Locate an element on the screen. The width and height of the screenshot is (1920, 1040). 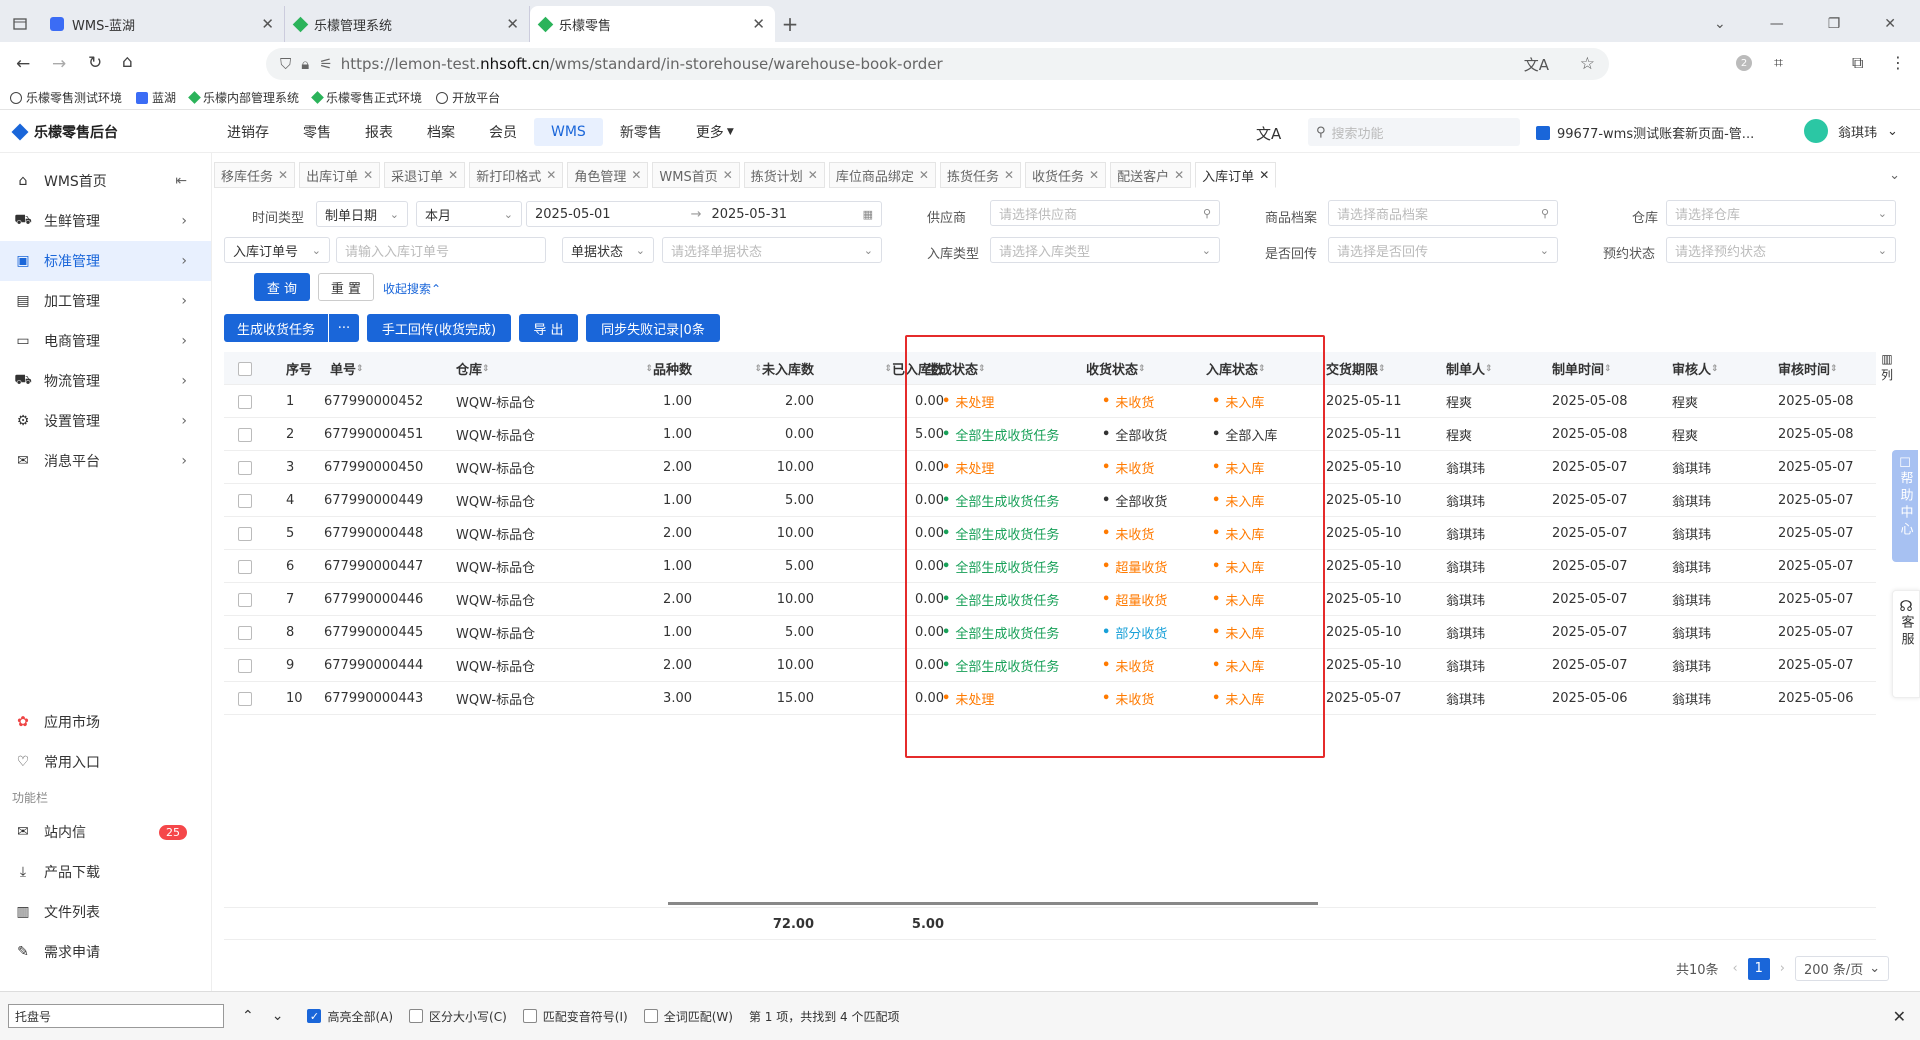
in-type-select: 请选择入库类型 ⌄ is located at coordinates (1105, 250).